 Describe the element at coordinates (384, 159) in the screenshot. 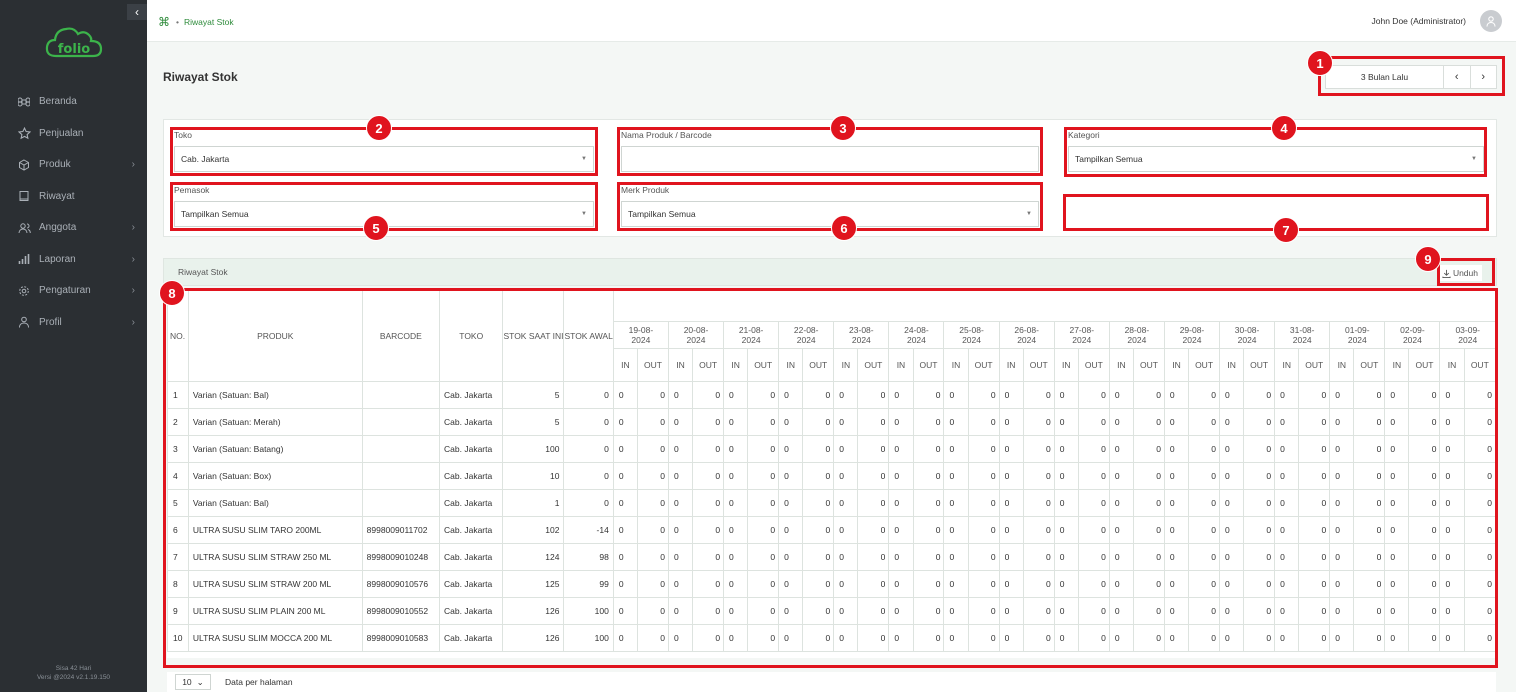

I see `toko-select: Cab. Jakarta ▼` at that location.